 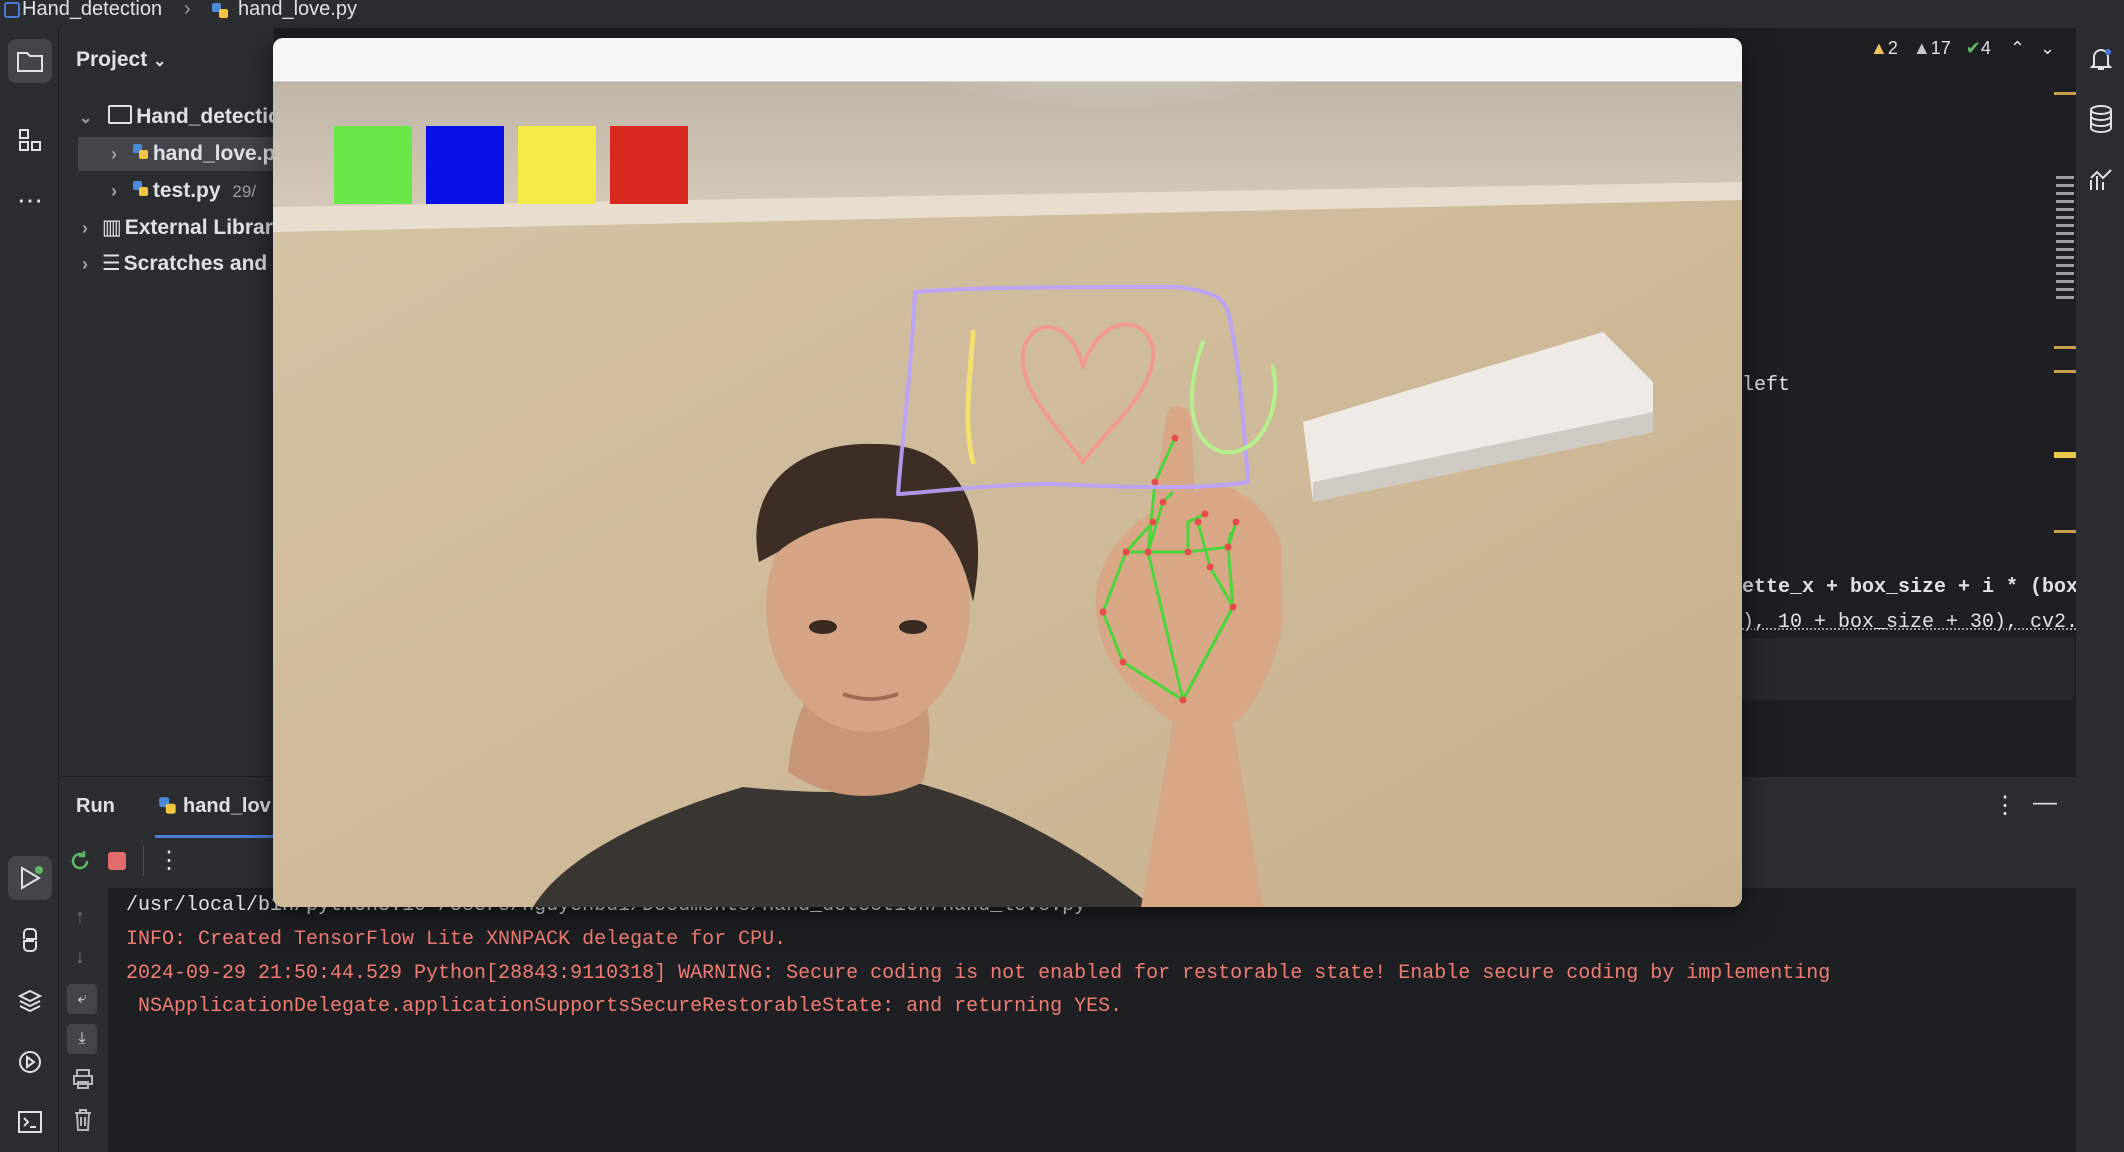 I want to click on python-icon, so click(x=30, y=940).